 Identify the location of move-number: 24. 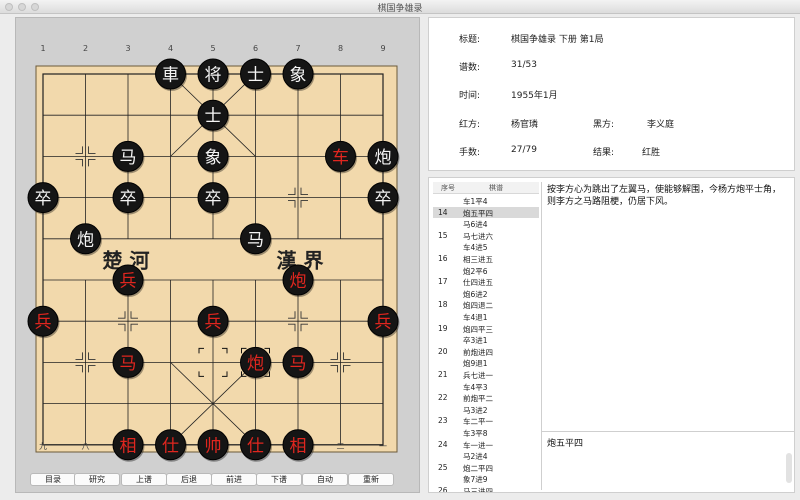
(443, 444).